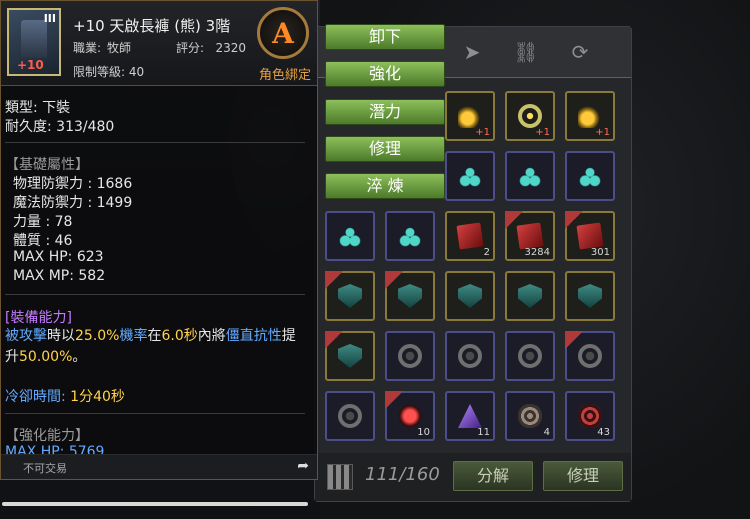  Describe the element at coordinates (410, 416) in the screenshot. I see `inventory-slot: 10` at that location.